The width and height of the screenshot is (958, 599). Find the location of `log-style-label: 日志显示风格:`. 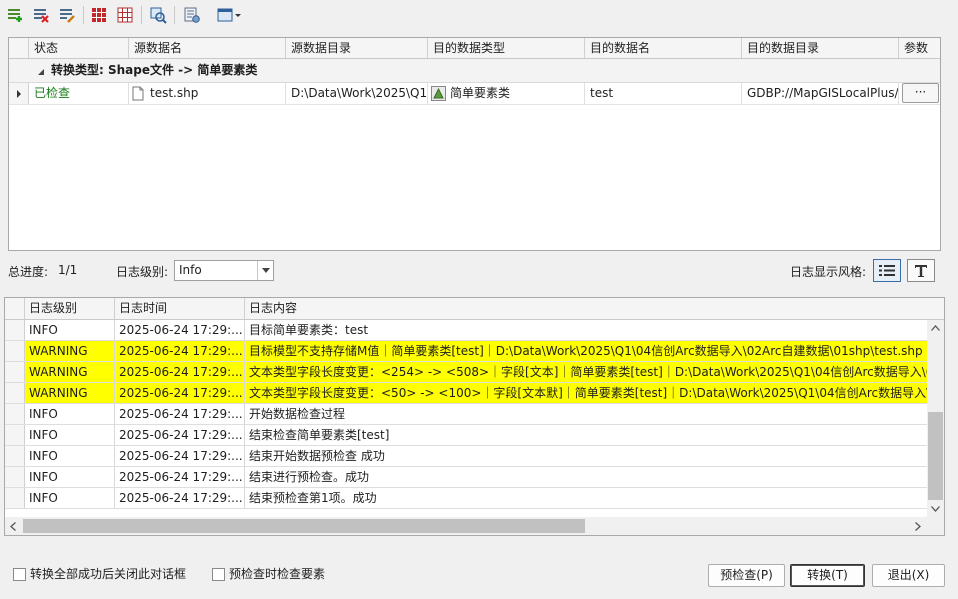

log-style-label: 日志显示风格: is located at coordinates (828, 272).